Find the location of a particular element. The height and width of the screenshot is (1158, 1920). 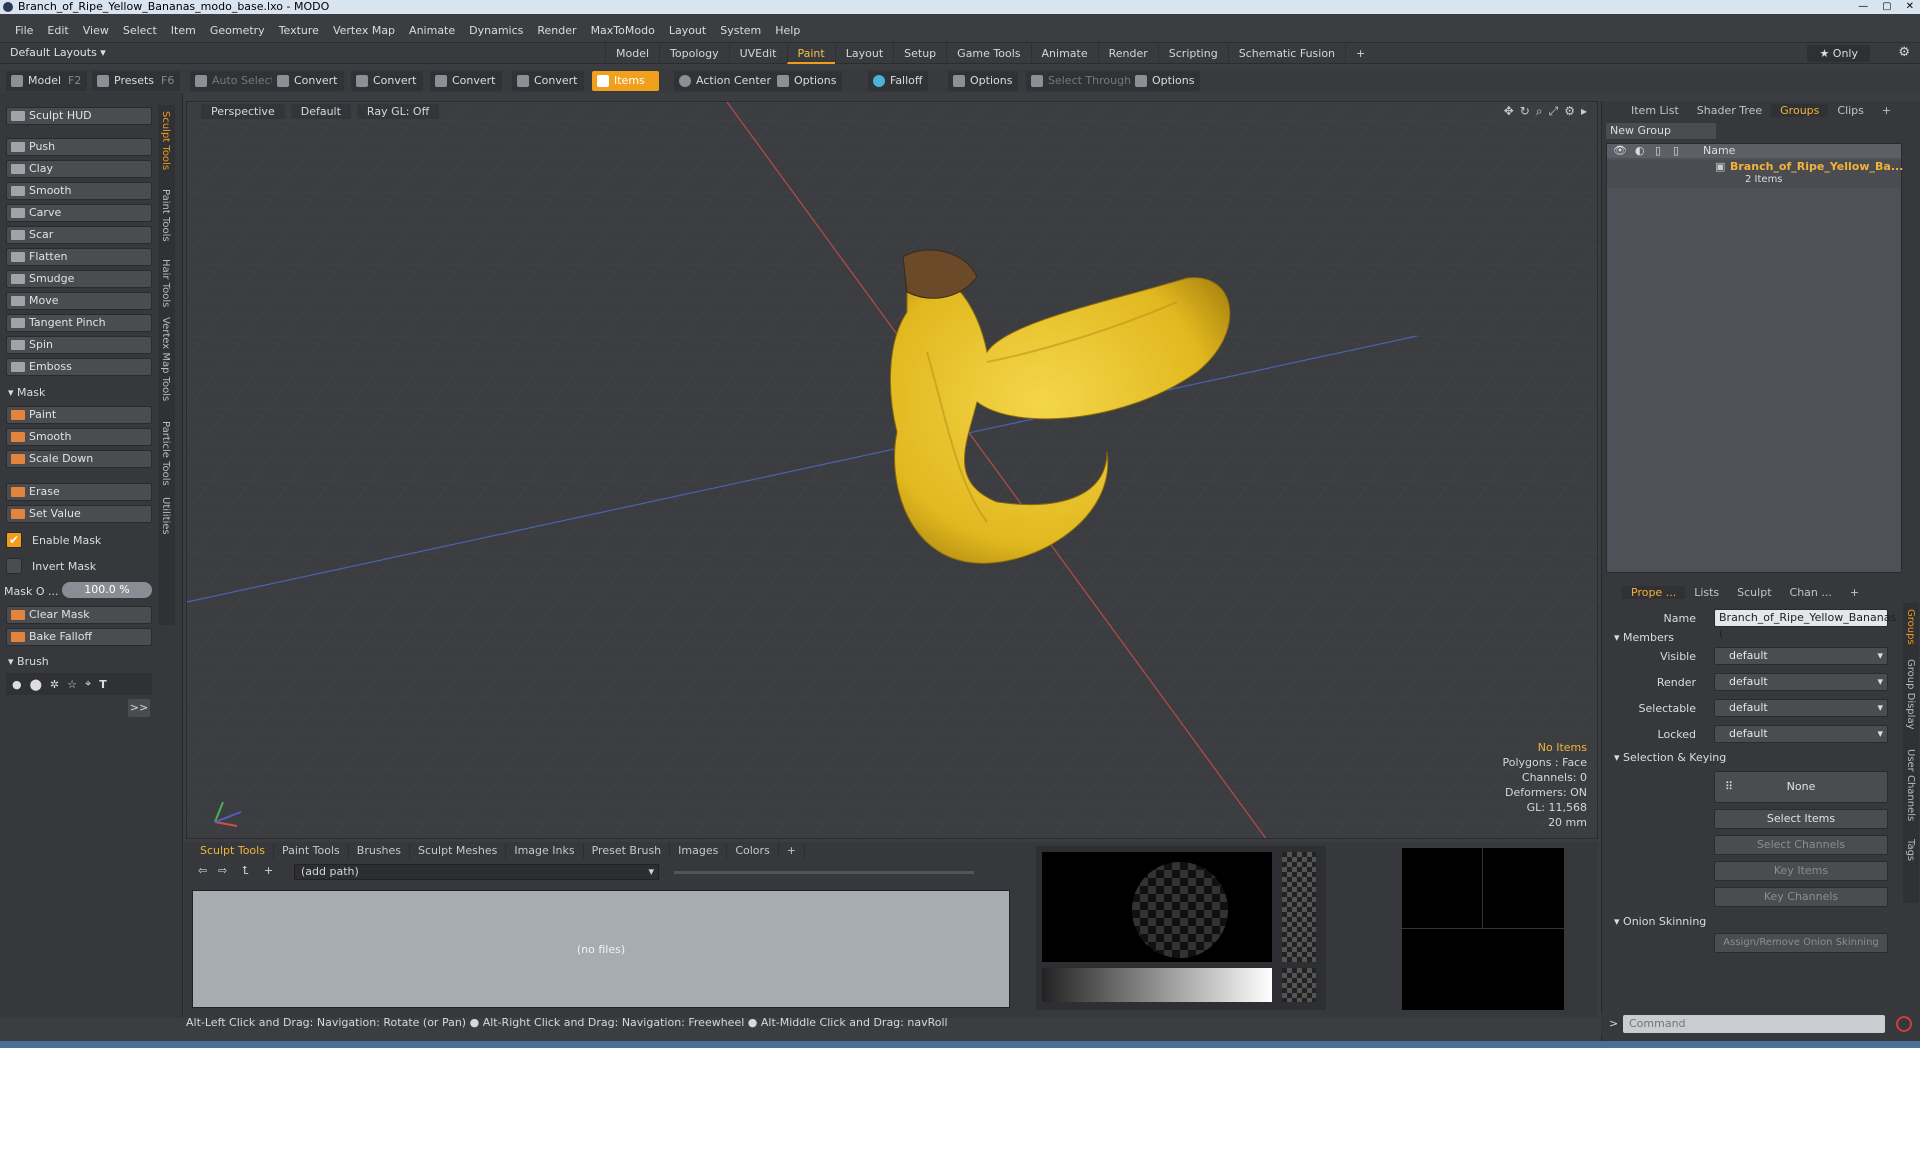

menu-select: Select is located at coordinates (140, 30).